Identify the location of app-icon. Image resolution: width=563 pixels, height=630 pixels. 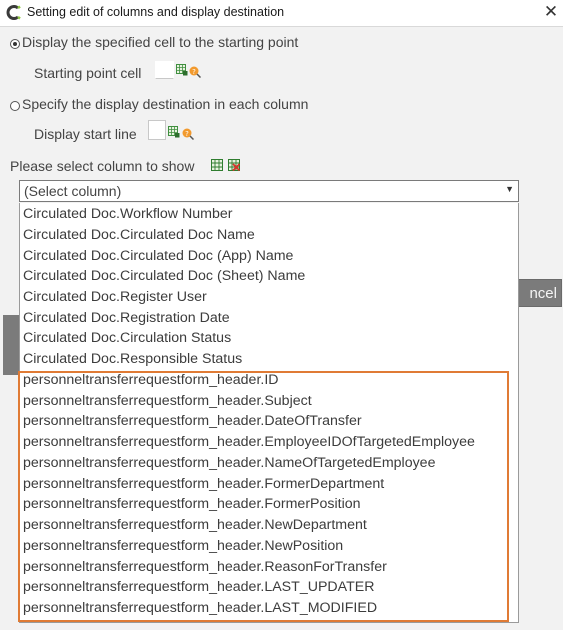
(13, 12).